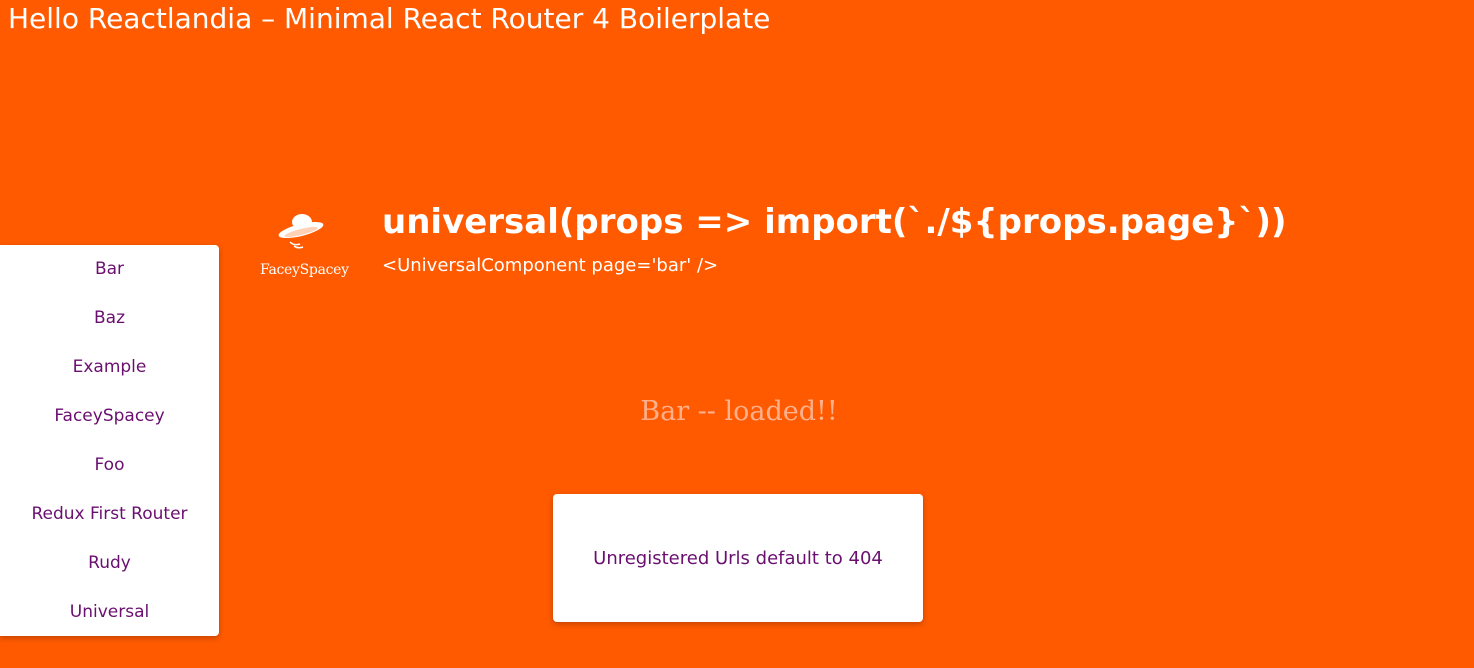  I want to click on sidebar-item-redux-first-router: Redux First Router, so click(109, 514).